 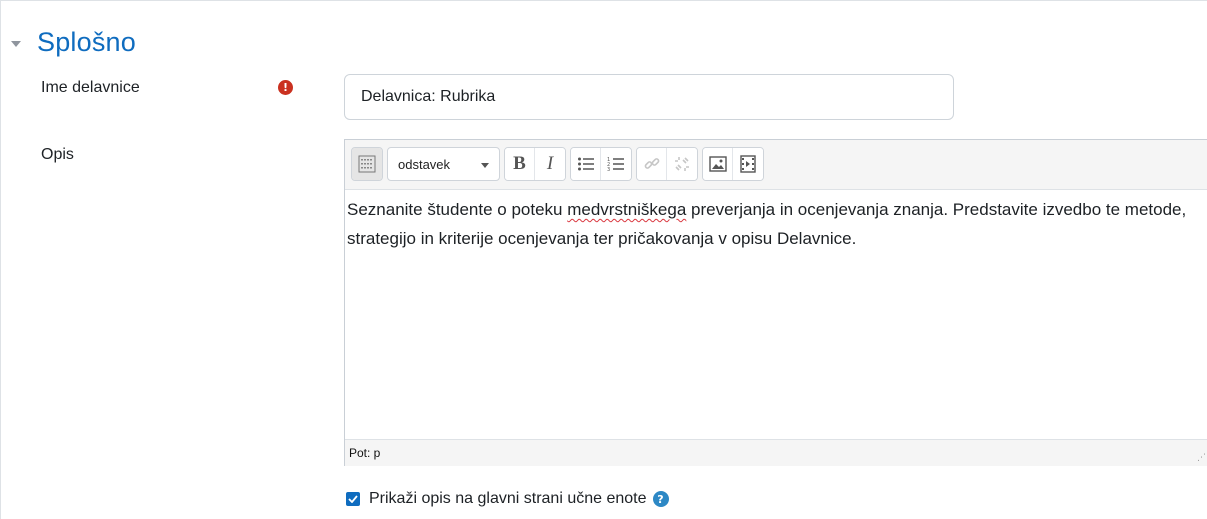 What do you see at coordinates (86, 42) in the screenshot?
I see `section-title: Splošno` at bounding box center [86, 42].